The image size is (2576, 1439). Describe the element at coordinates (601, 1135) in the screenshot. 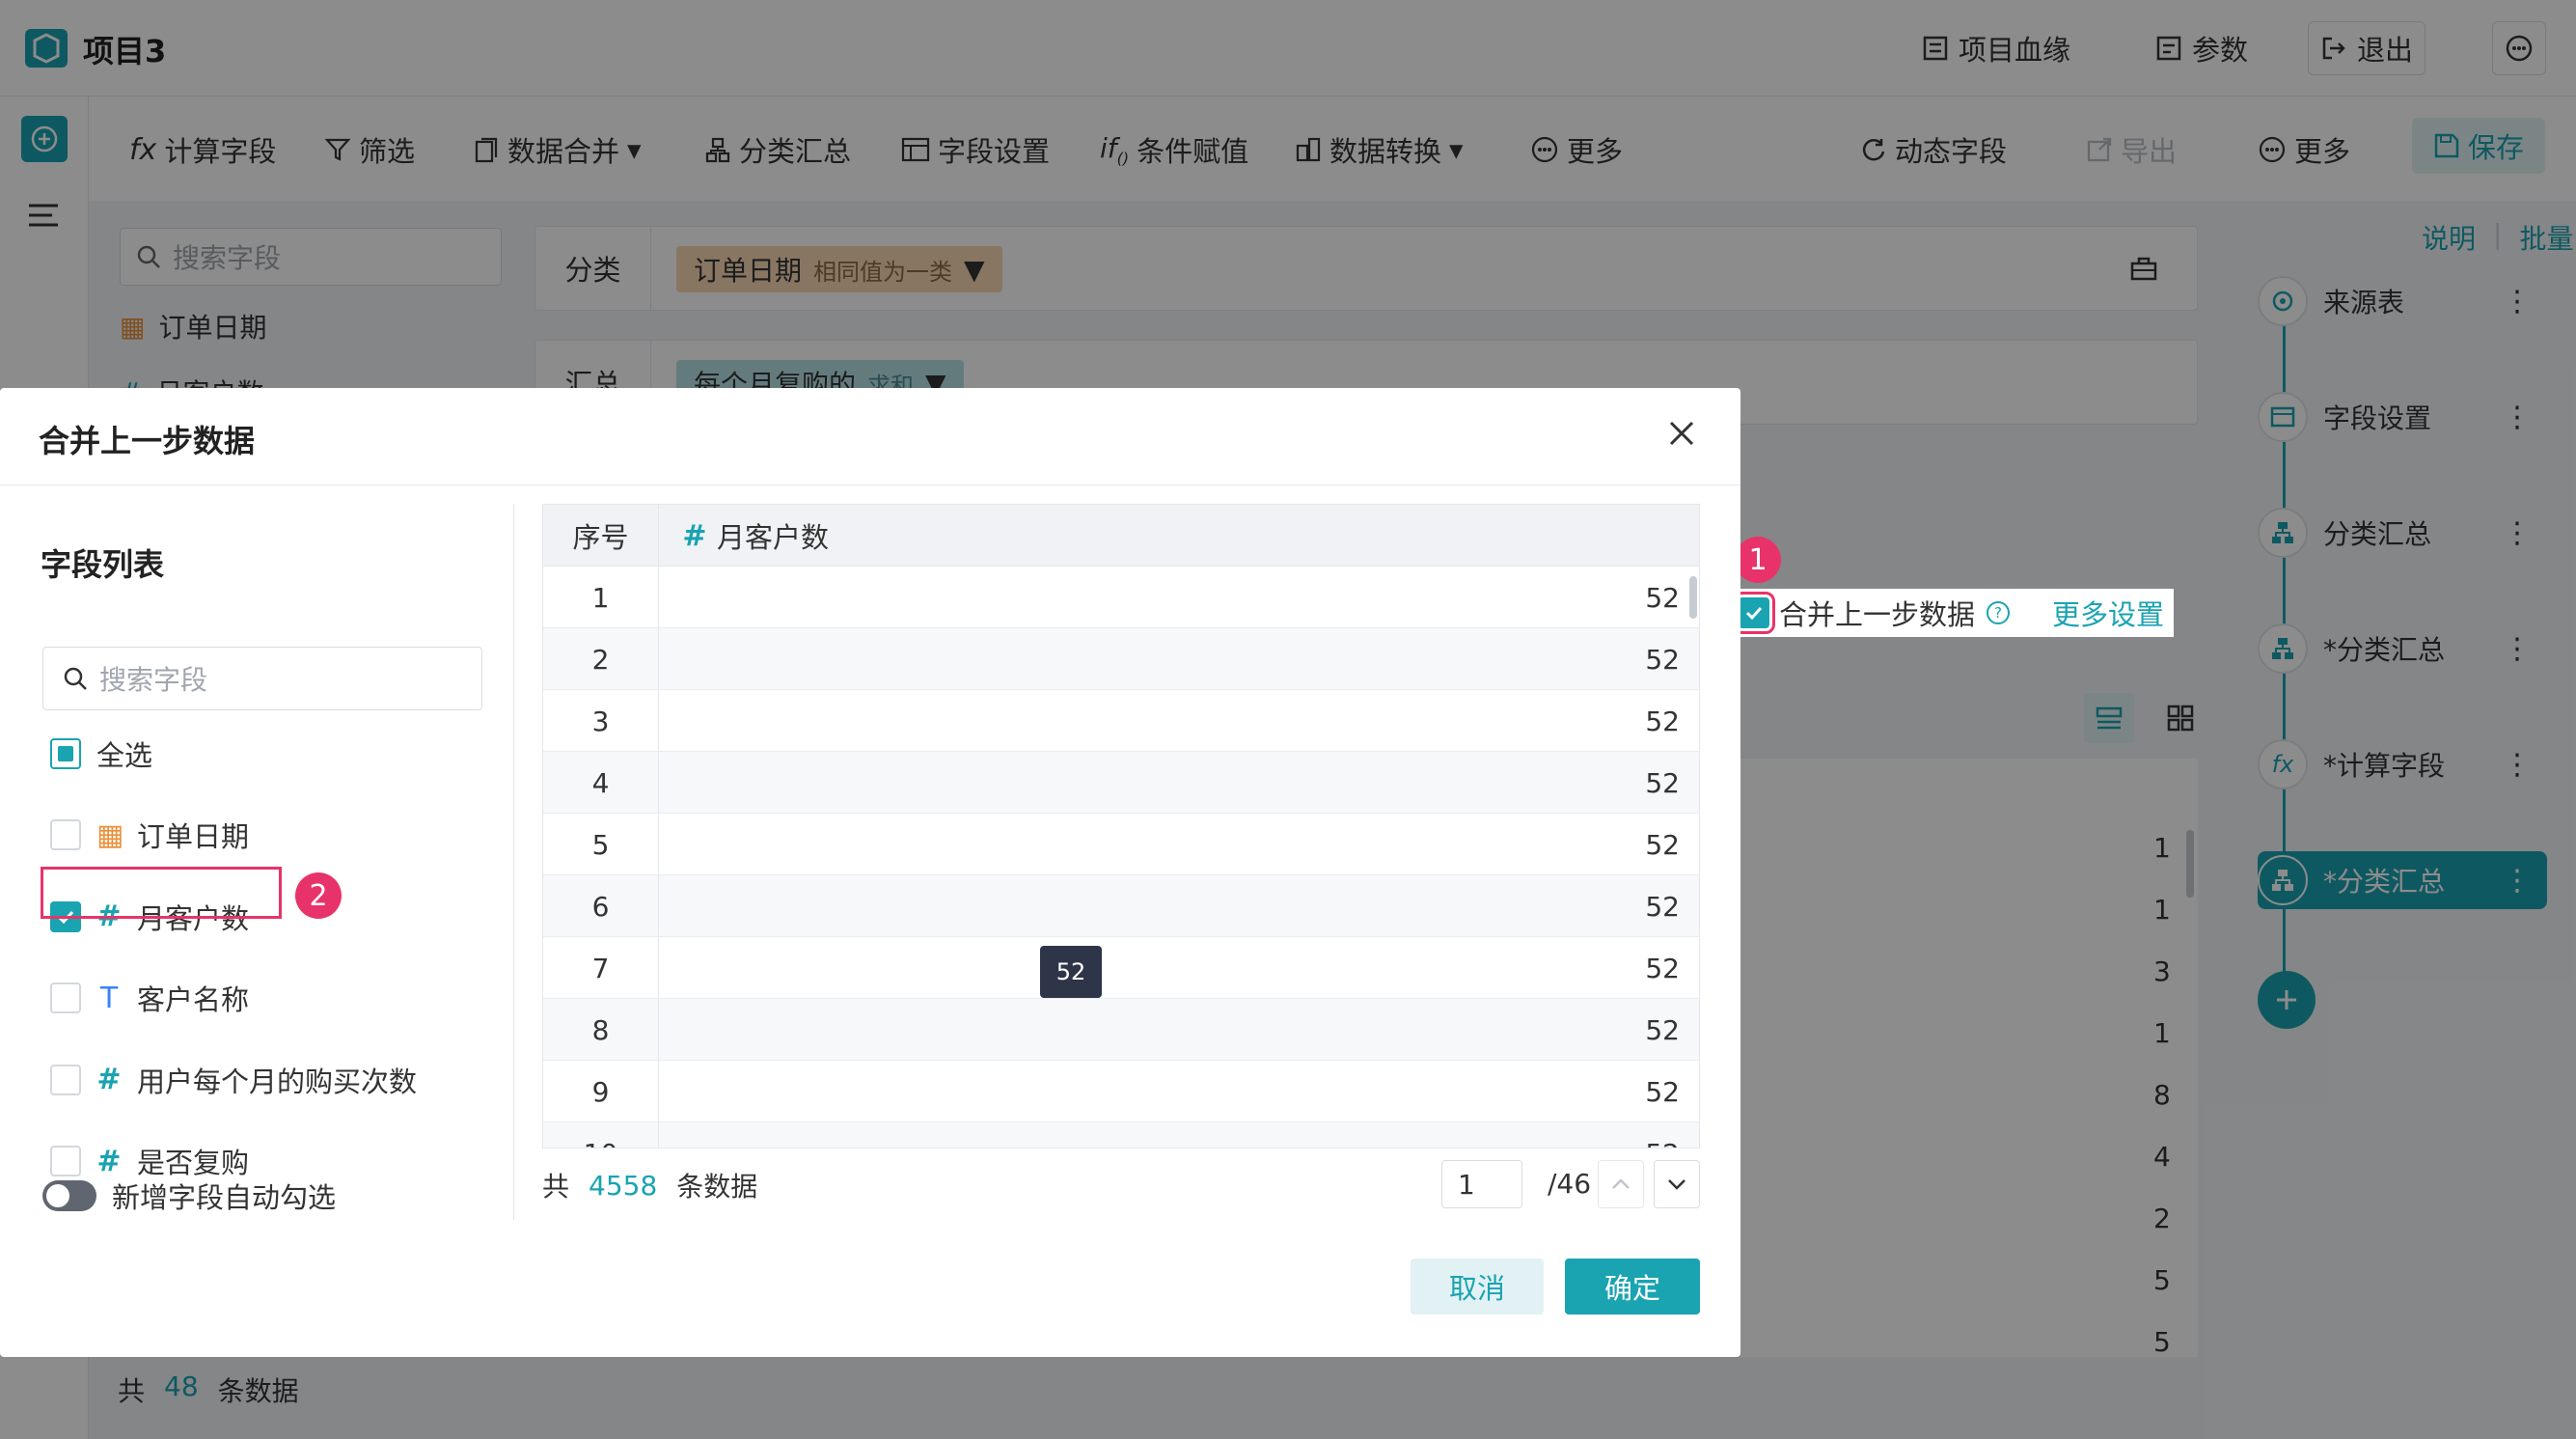

I see `grid-row-index: 10` at that location.